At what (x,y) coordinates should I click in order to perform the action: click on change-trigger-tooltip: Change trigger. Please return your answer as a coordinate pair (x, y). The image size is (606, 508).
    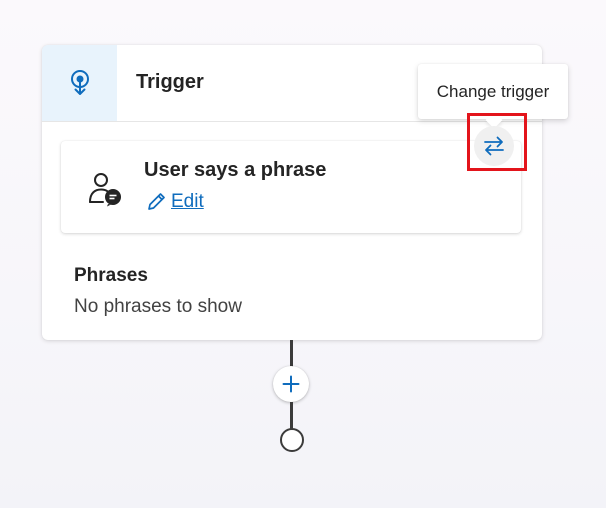
    Looking at the image, I should click on (493, 91).